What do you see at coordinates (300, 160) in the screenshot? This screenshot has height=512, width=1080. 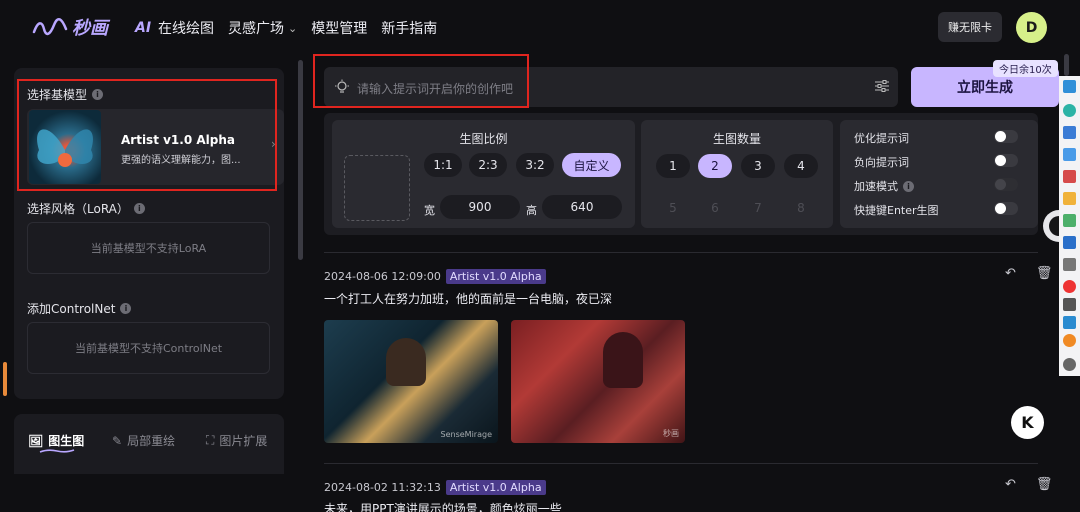 I see `left-scrollbar` at bounding box center [300, 160].